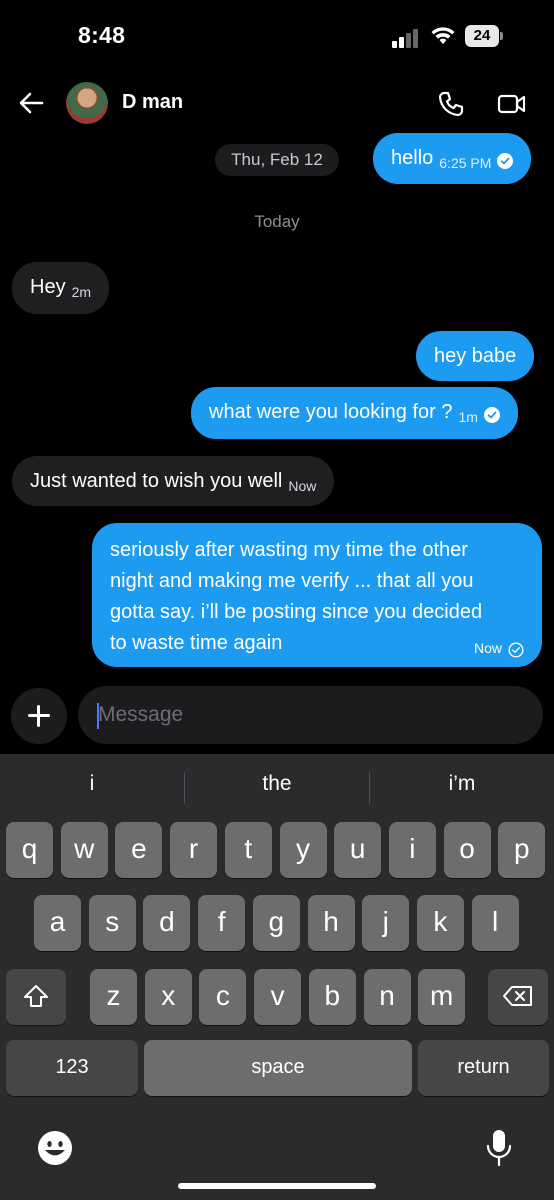 The height and width of the screenshot is (1200, 554). What do you see at coordinates (331, 412) in the screenshot?
I see `message-text: what were you looking for ?` at bounding box center [331, 412].